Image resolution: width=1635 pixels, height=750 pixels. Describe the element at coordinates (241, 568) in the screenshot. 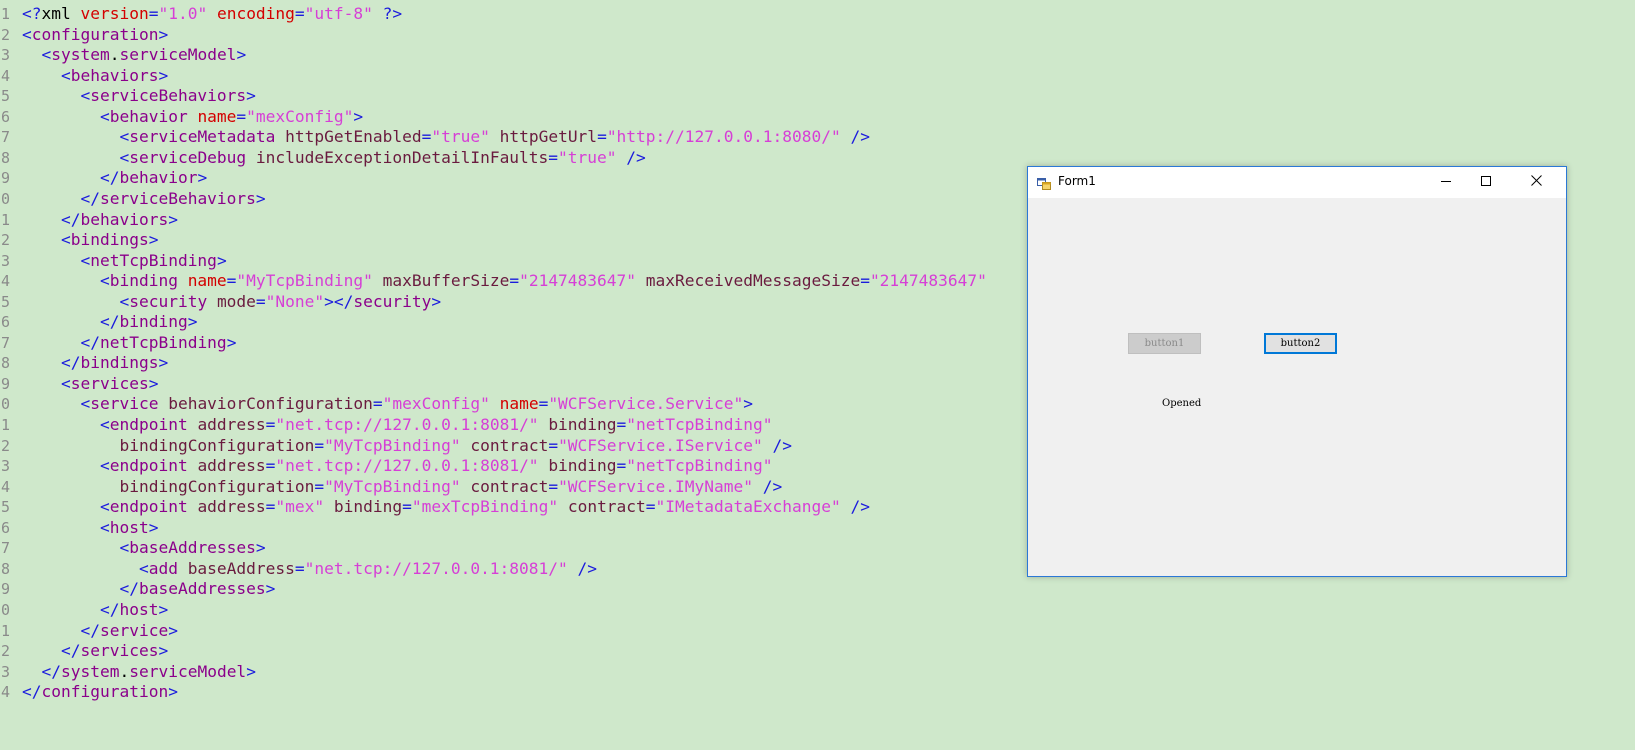

I see `code-token: baseAddress` at that location.